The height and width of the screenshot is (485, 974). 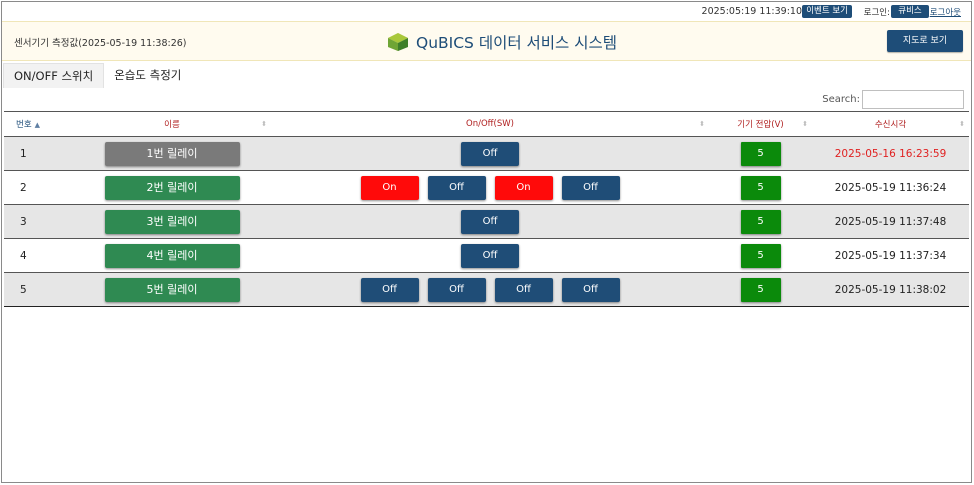 What do you see at coordinates (23, 187) in the screenshot?
I see `row-number: 2` at bounding box center [23, 187].